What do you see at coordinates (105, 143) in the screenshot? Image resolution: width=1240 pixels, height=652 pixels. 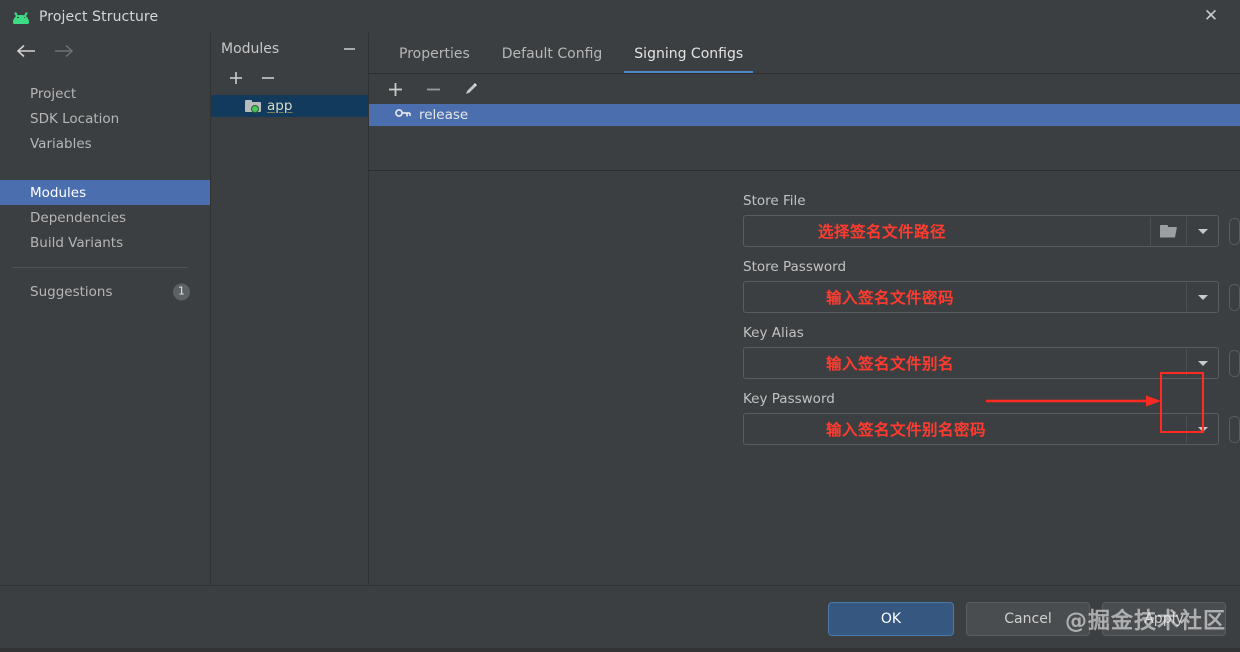 I see `sidebar-item-variables: Variables` at bounding box center [105, 143].